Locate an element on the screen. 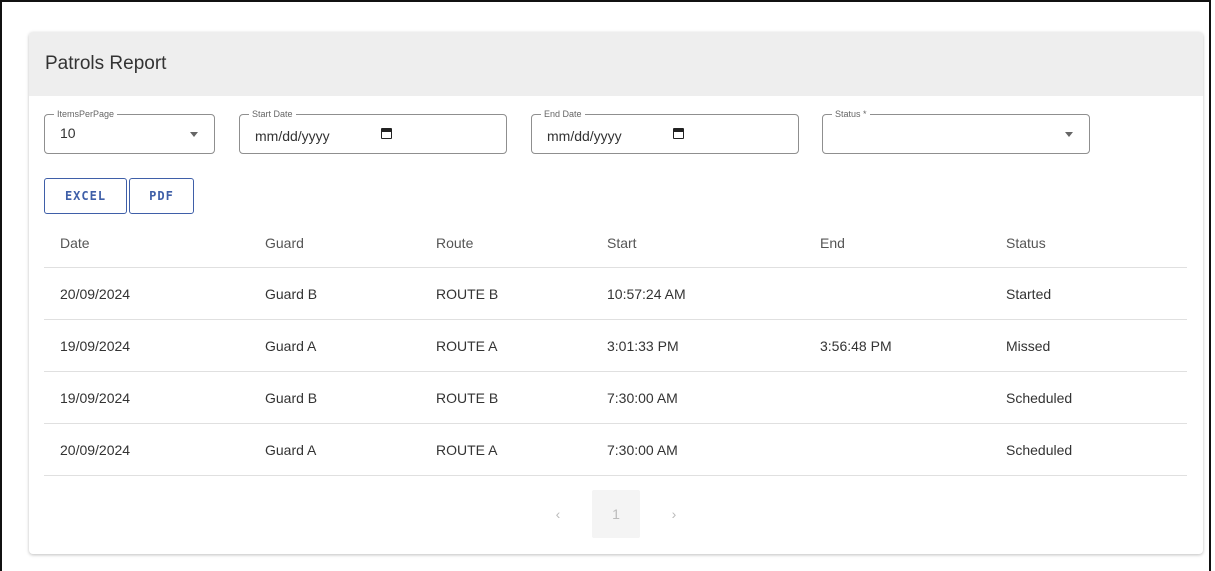  column-header-status: Status is located at coordinates (1026, 243).